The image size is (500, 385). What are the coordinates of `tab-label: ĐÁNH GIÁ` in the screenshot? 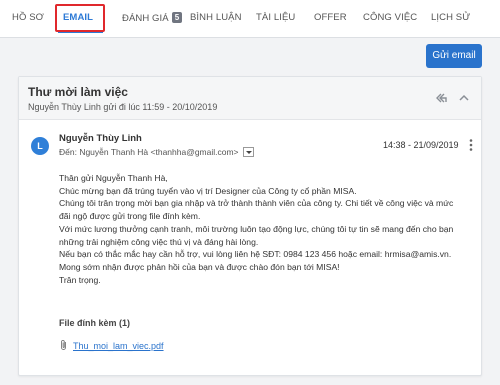 It's located at (145, 18).